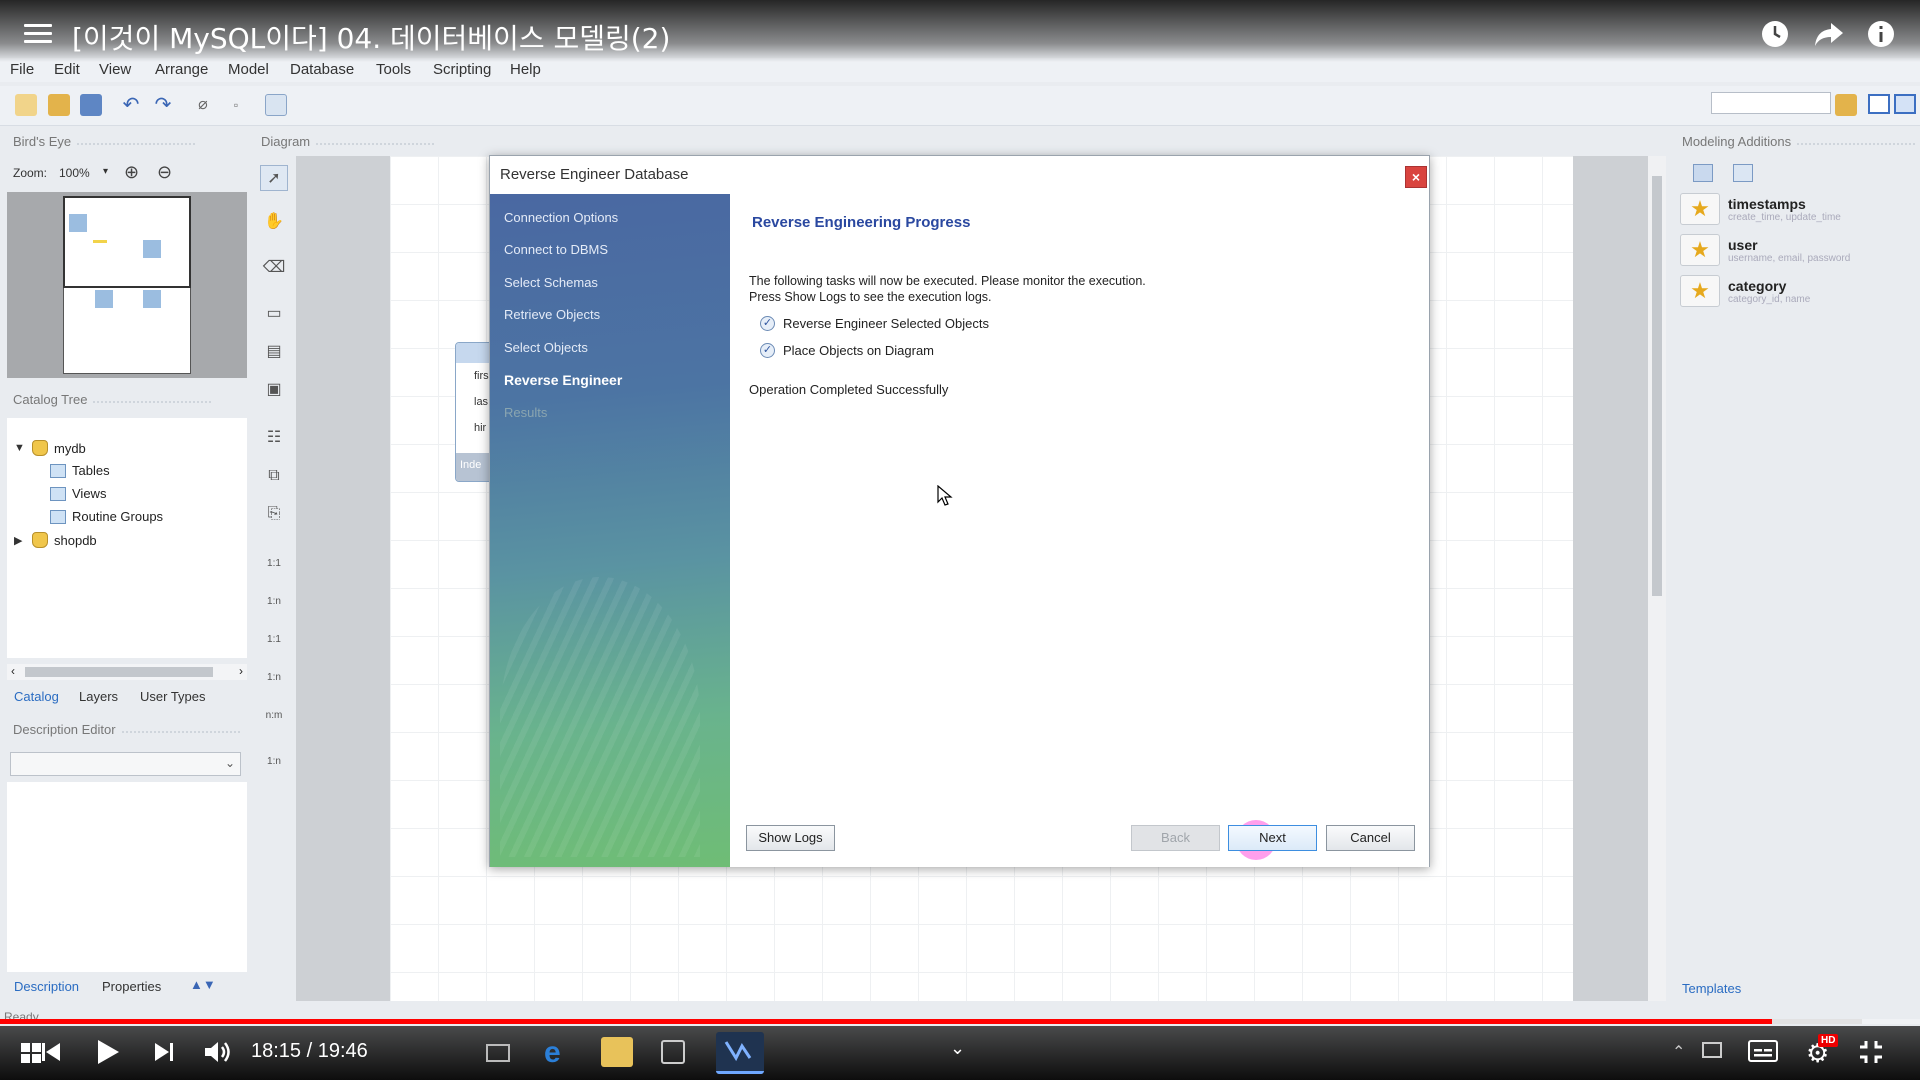 Image resolution: width=1920 pixels, height=1080 pixels. Describe the element at coordinates (563, 380) in the screenshot. I see `step-reverse-engineer: Reverse Engineer` at that location.